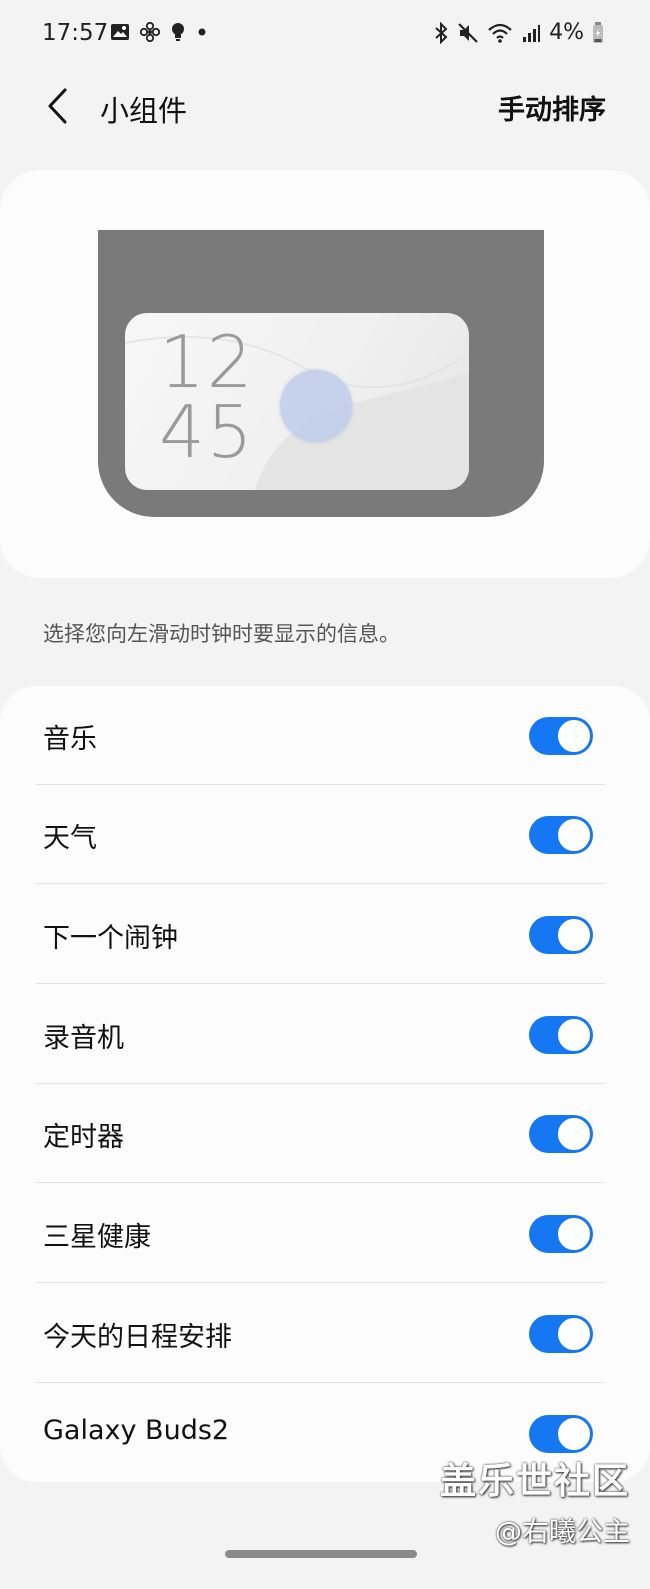 The height and width of the screenshot is (1589, 650). Describe the element at coordinates (598, 32) in the screenshot. I see `battery-icon` at that location.